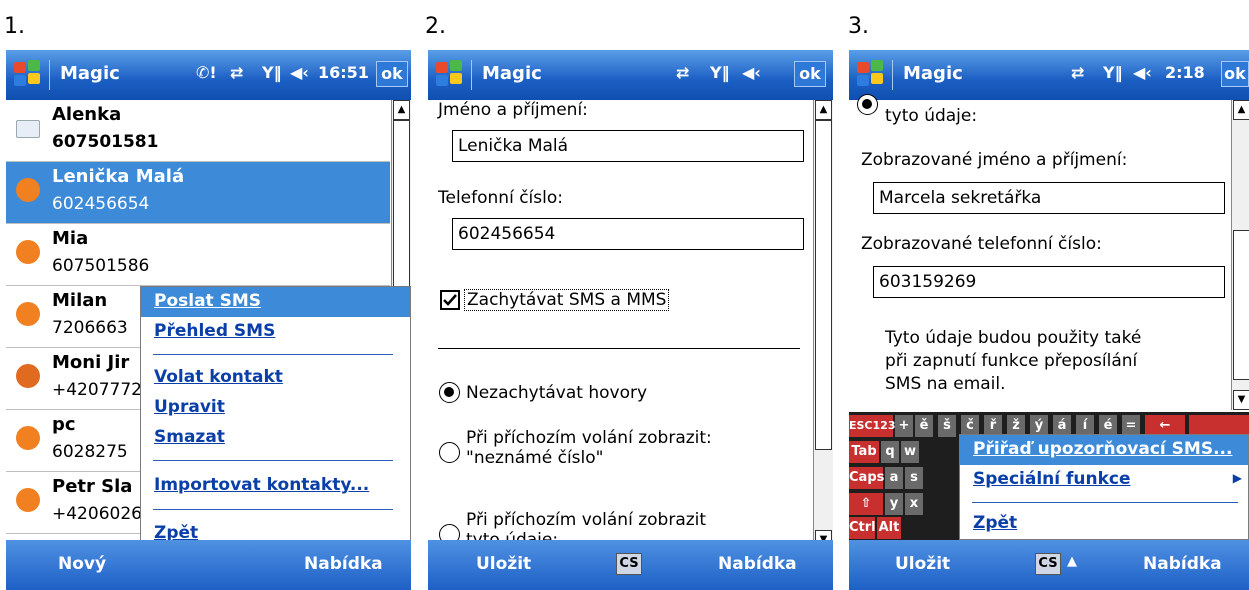 The height and width of the screenshot is (590, 1249). Describe the element at coordinates (914, 478) in the screenshot. I see `key: s` at that location.